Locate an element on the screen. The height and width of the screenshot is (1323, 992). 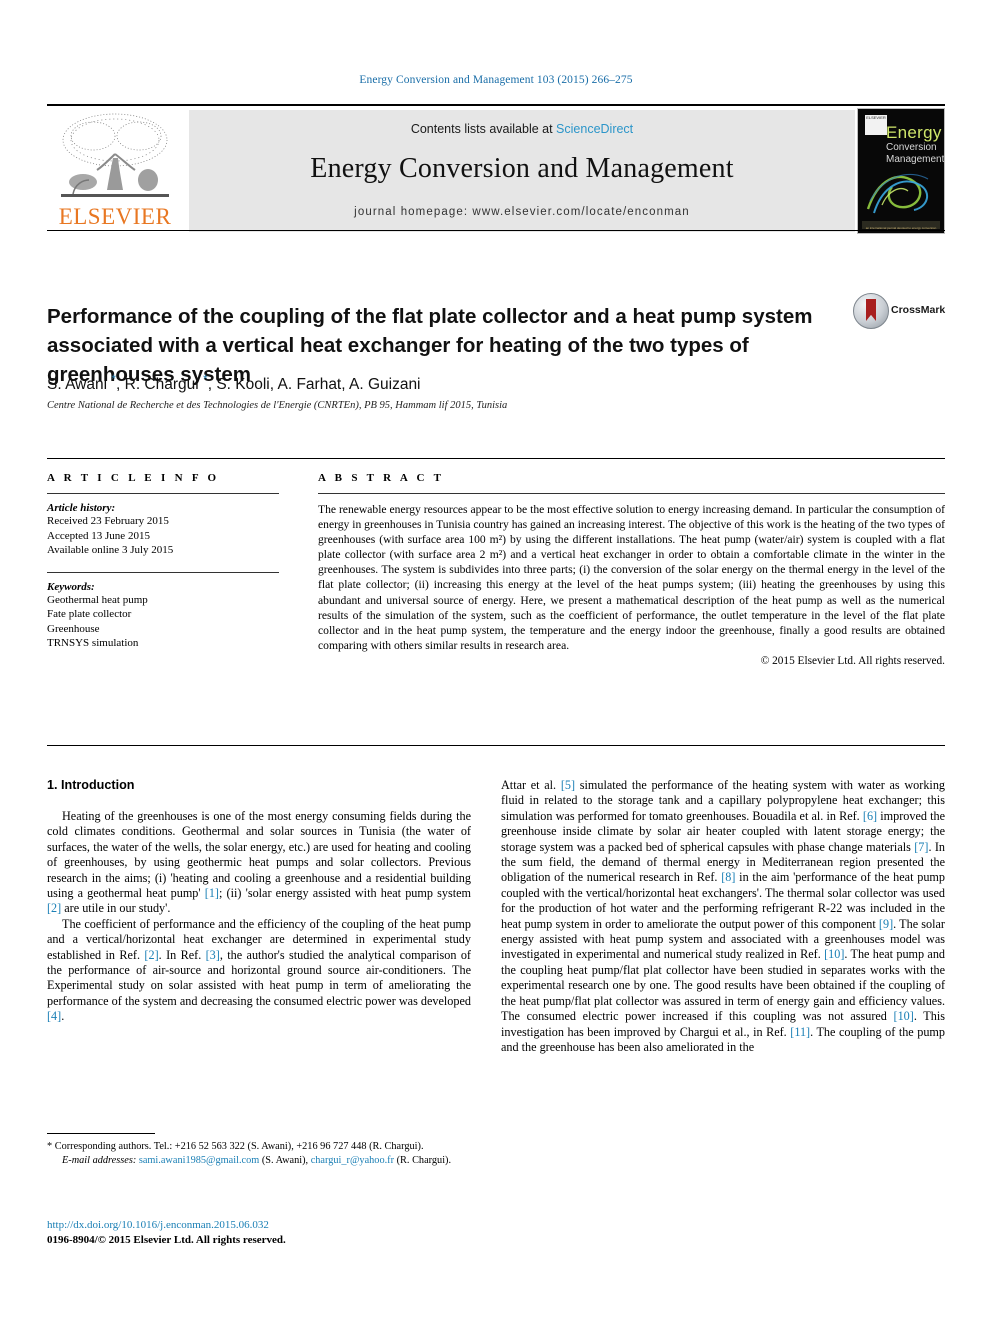
elsevier-tree-icon is located at coordinates (115, 158).